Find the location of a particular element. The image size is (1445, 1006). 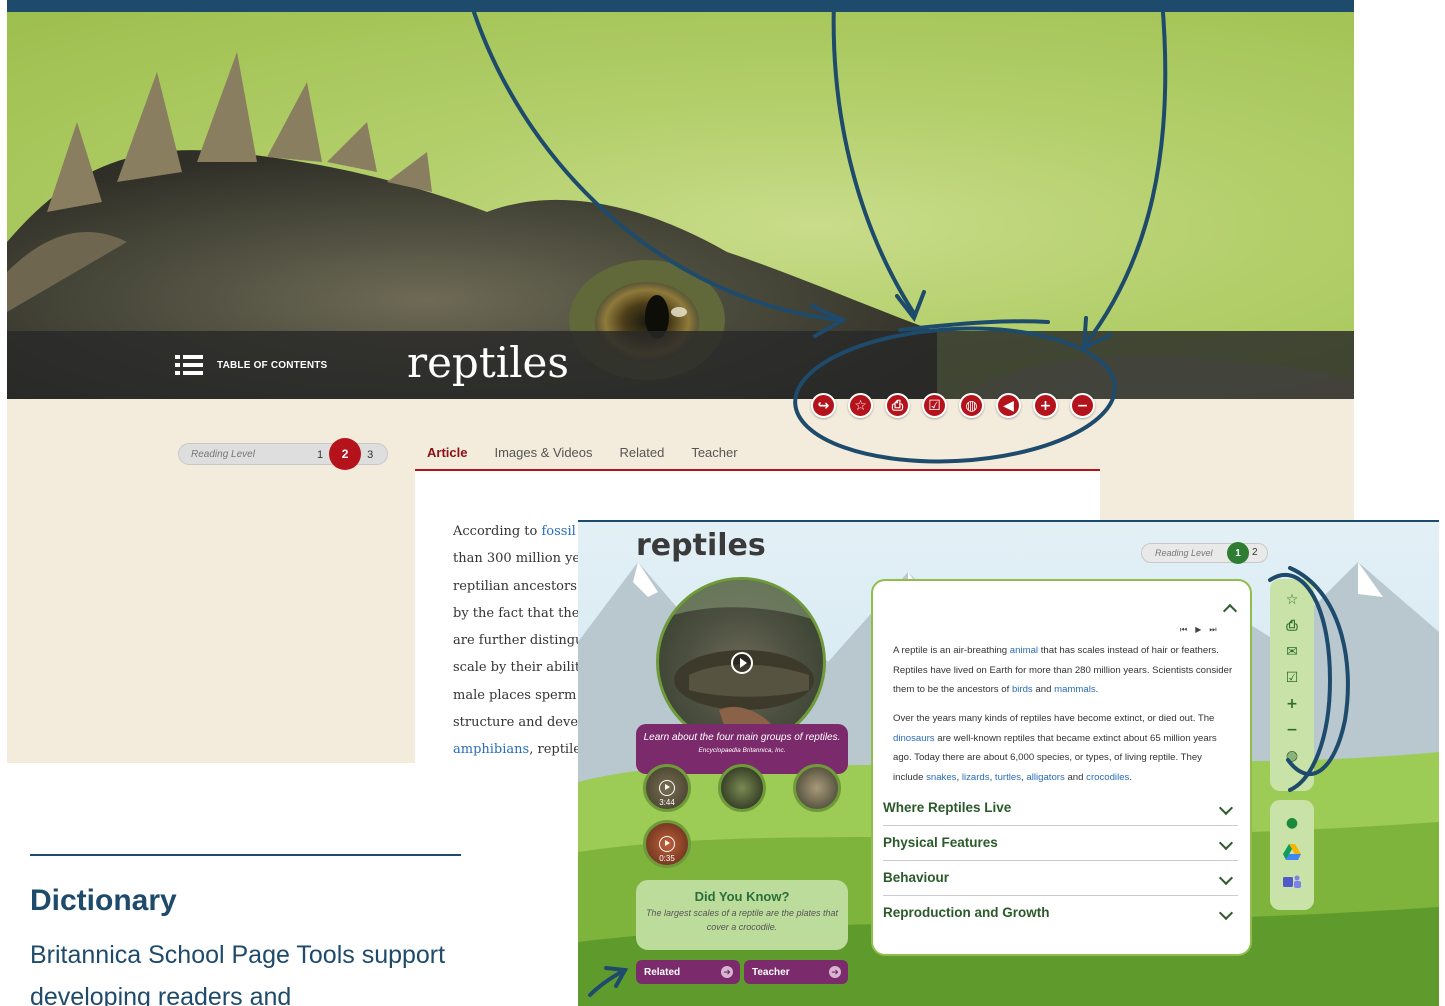

article-text: than 300 million ye is located at coordinates (517, 559).